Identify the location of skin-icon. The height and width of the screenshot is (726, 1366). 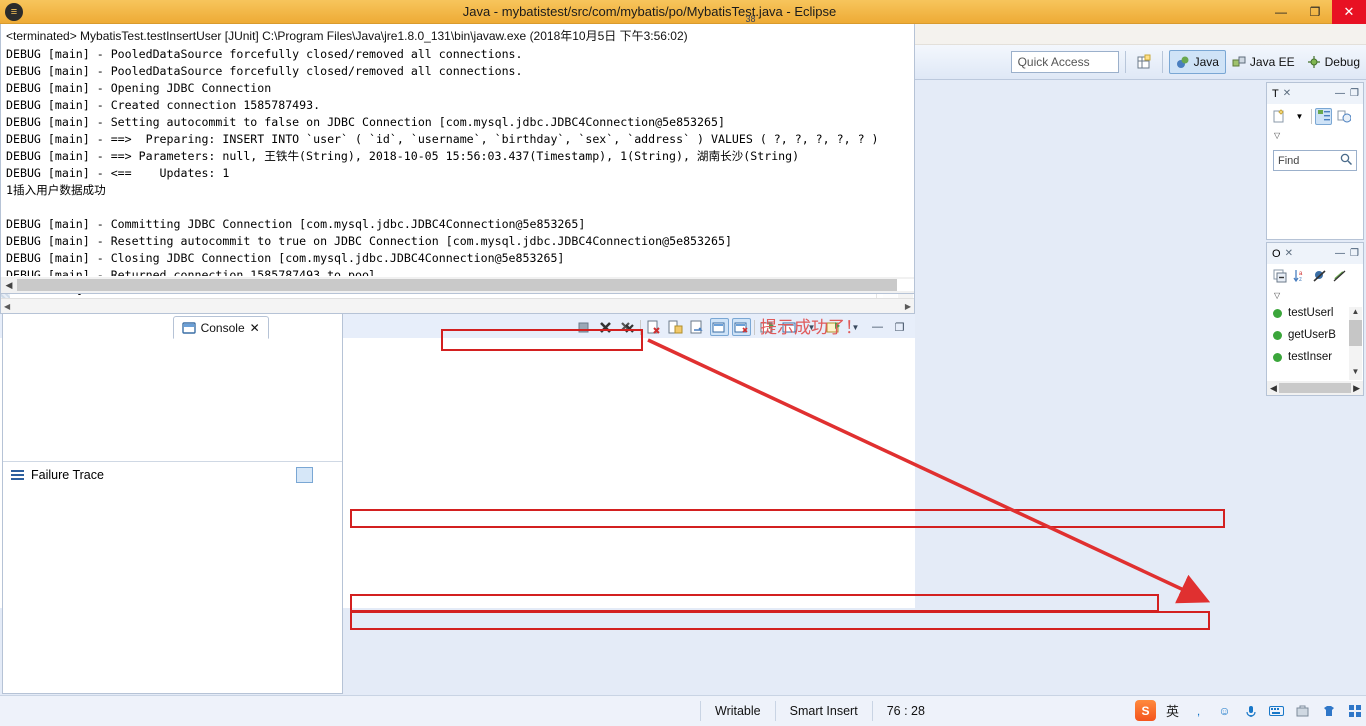
(1328, 710).